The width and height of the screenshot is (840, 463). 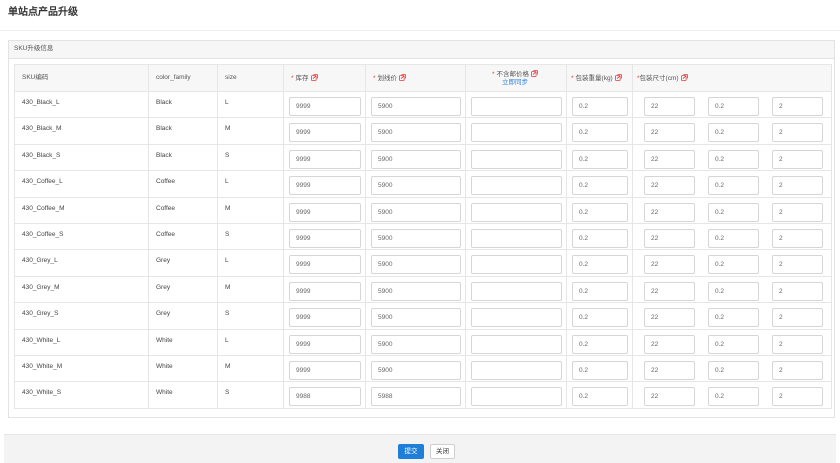 I want to click on sync-now-link: 立即同步, so click(x=516, y=83).